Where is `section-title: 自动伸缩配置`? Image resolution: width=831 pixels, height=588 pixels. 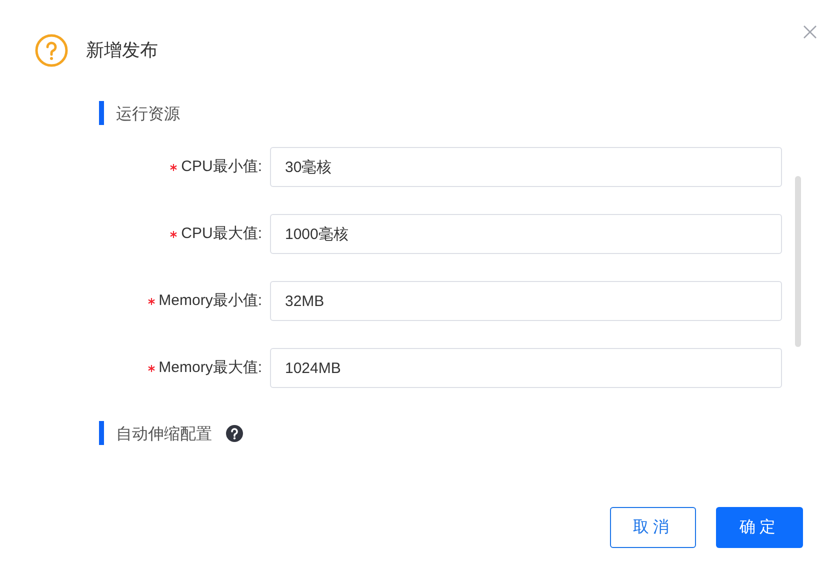 section-title: 自动伸缩配置 is located at coordinates (164, 434).